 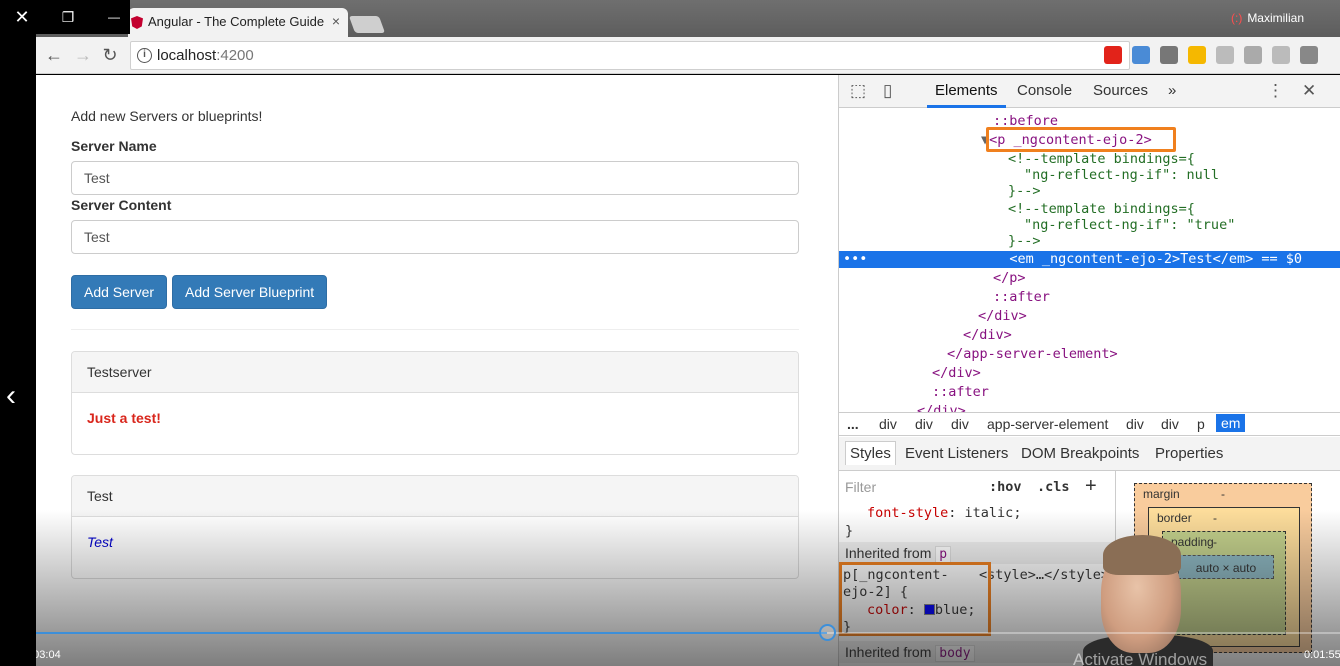 I want to click on dom-line: <em _ngcontent-ejo-2>Test</em> == $0, so click(x=1155, y=259).